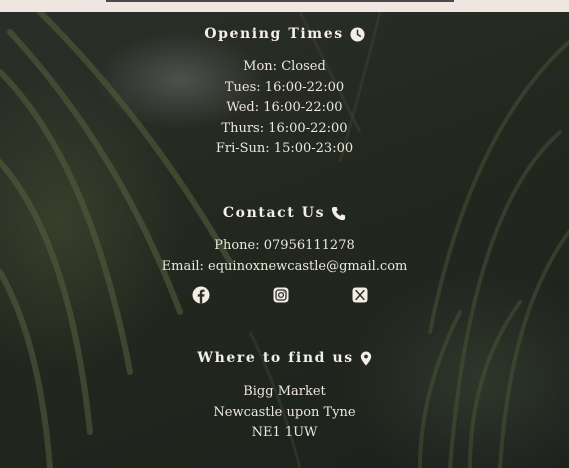 This screenshot has height=468, width=569. Describe the element at coordinates (357, 34) in the screenshot. I see `clock-icon` at that location.